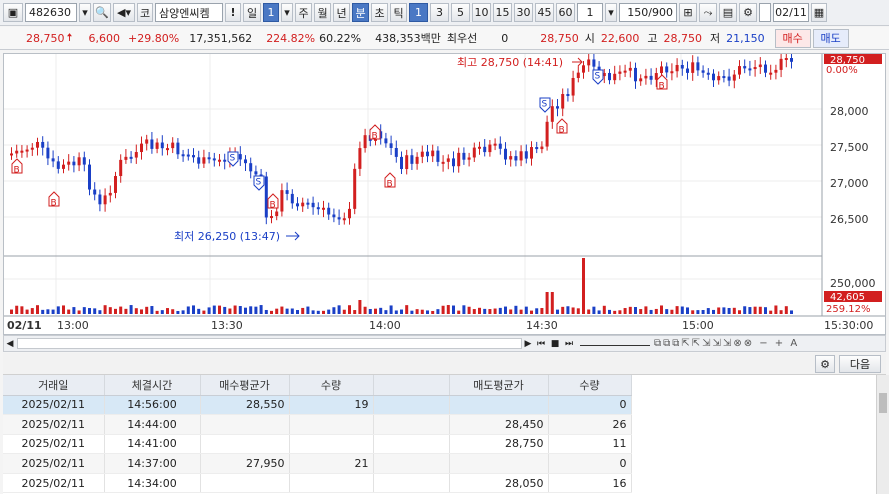  Describe the element at coordinates (398, 12) in the screenshot. I see `tick-button: 틱` at that location.